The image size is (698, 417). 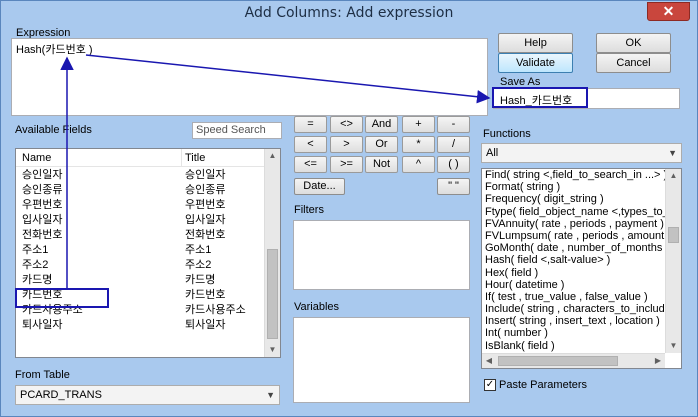 What do you see at coordinates (205, 205) in the screenshot?
I see `field-title: 우편번호` at bounding box center [205, 205].